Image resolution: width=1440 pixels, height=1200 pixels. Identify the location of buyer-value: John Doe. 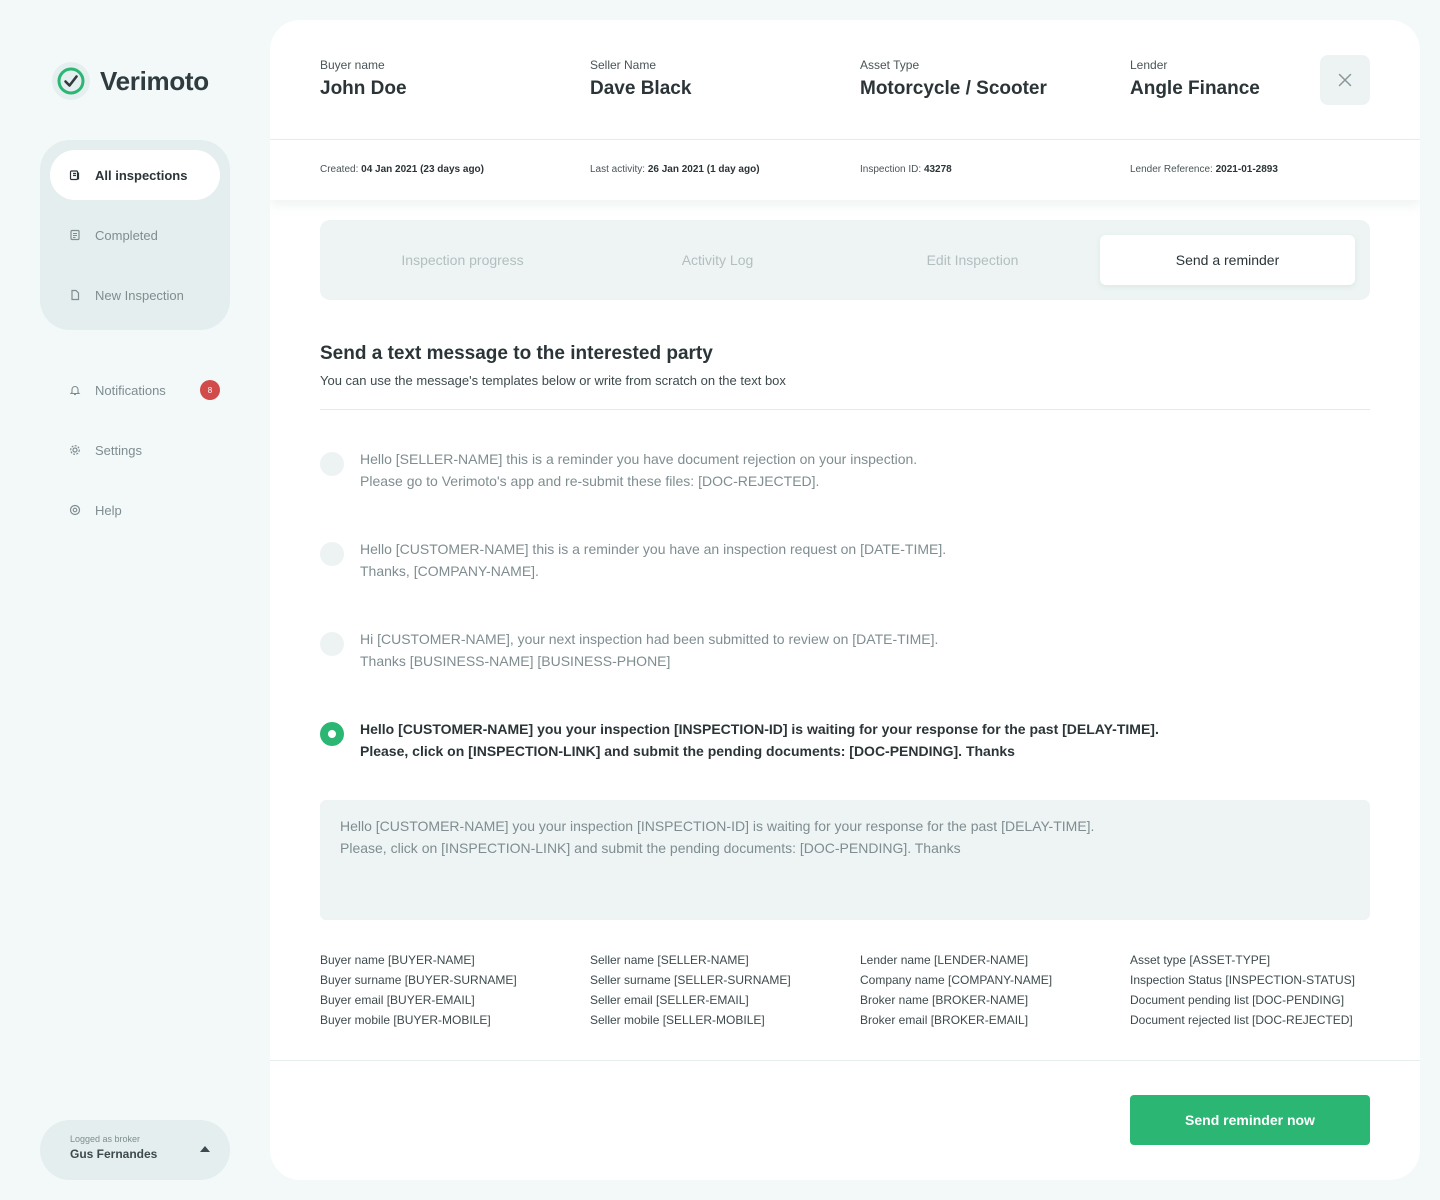
(363, 88).